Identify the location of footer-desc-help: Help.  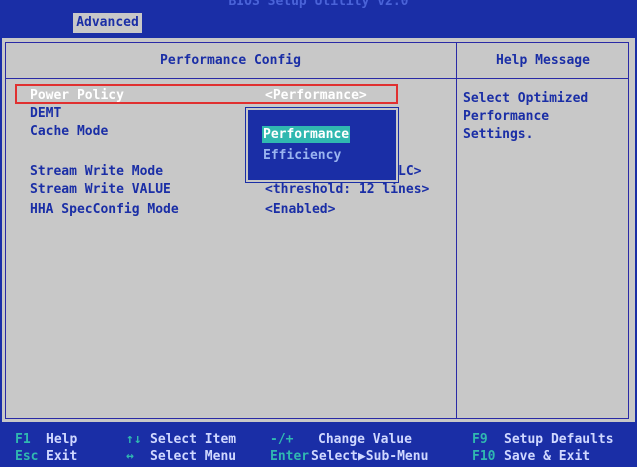
(62, 439).